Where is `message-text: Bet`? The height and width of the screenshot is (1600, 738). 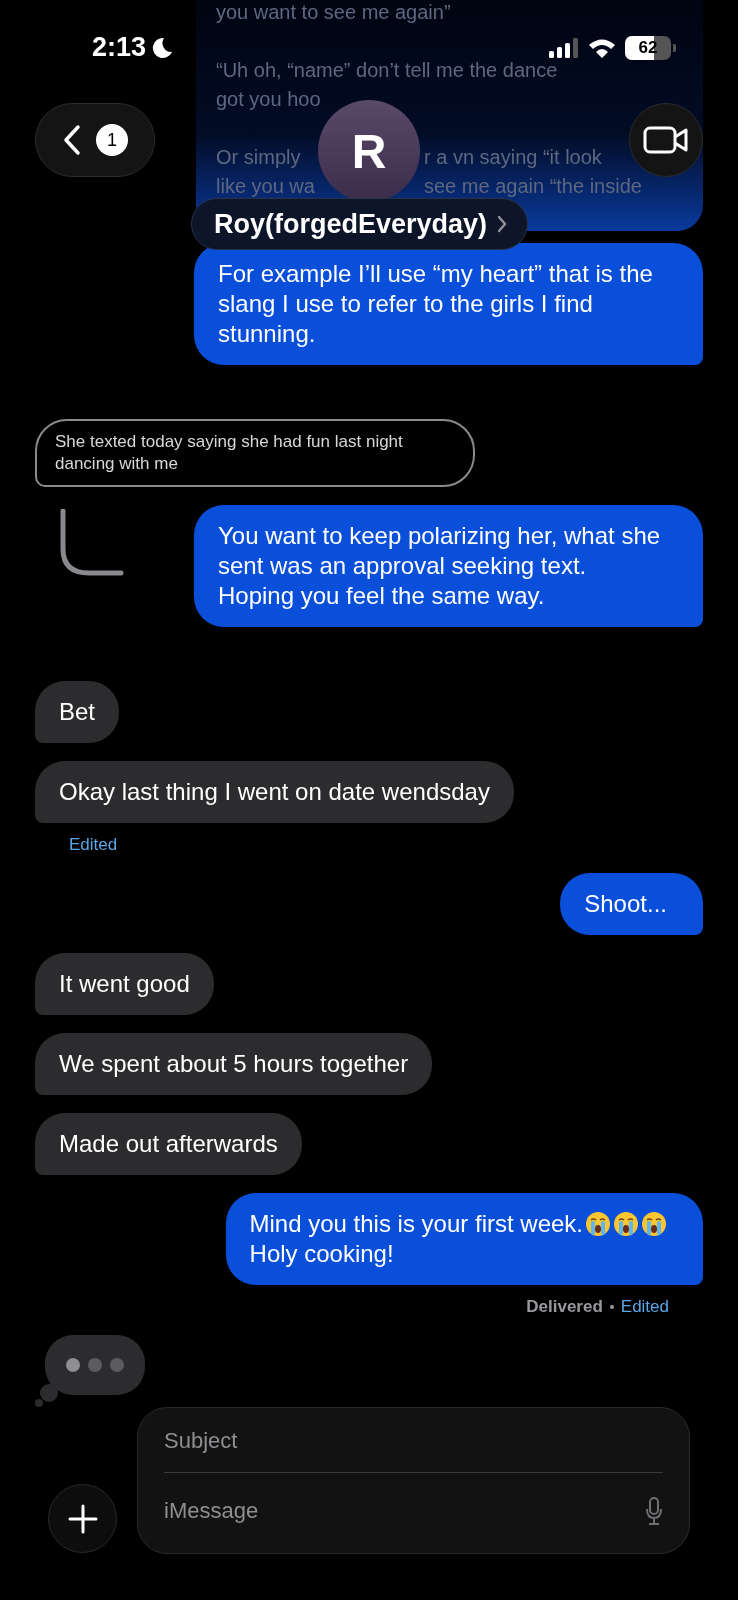 message-text: Bet is located at coordinates (77, 712).